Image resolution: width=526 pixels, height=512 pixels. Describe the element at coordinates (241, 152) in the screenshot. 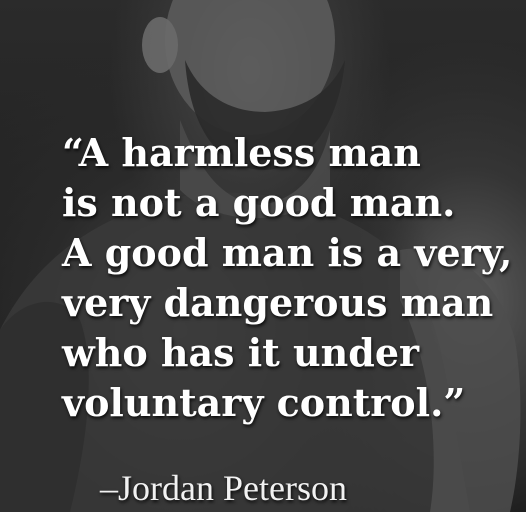

I see `quote-line: “A harmless man` at that location.